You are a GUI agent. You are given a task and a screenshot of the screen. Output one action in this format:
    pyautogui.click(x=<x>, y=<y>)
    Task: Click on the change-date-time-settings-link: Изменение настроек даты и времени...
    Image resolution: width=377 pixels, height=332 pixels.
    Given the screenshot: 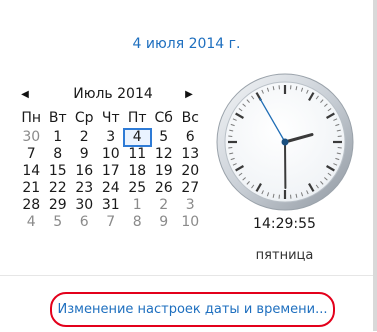 What is the action you would take?
    pyautogui.click(x=192, y=309)
    